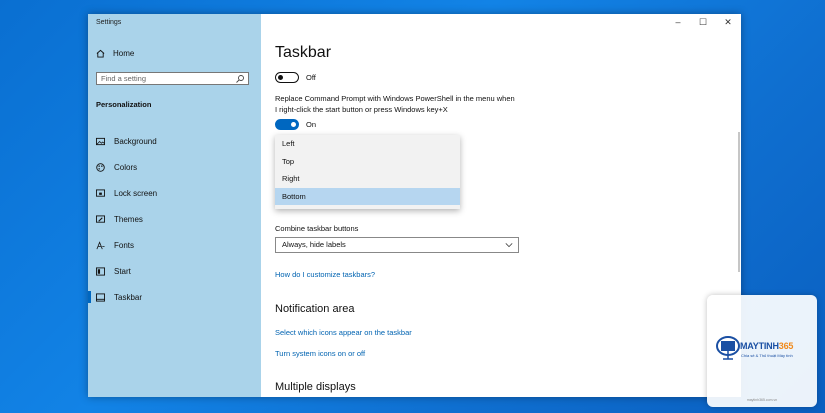 Image resolution: width=825 pixels, height=413 pixels. I want to click on brand-main: MAYTINH, so click(759, 346).